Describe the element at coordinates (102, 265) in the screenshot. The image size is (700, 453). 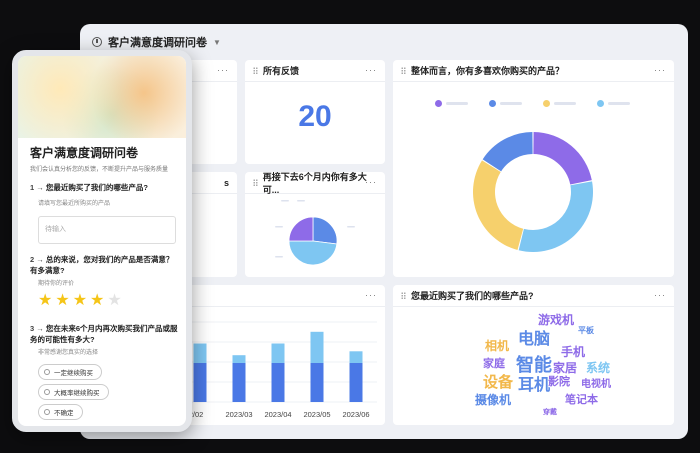
I see `question-2: 2 → 总的来说，您对我们的产品是否满意？有多满意?` at that location.